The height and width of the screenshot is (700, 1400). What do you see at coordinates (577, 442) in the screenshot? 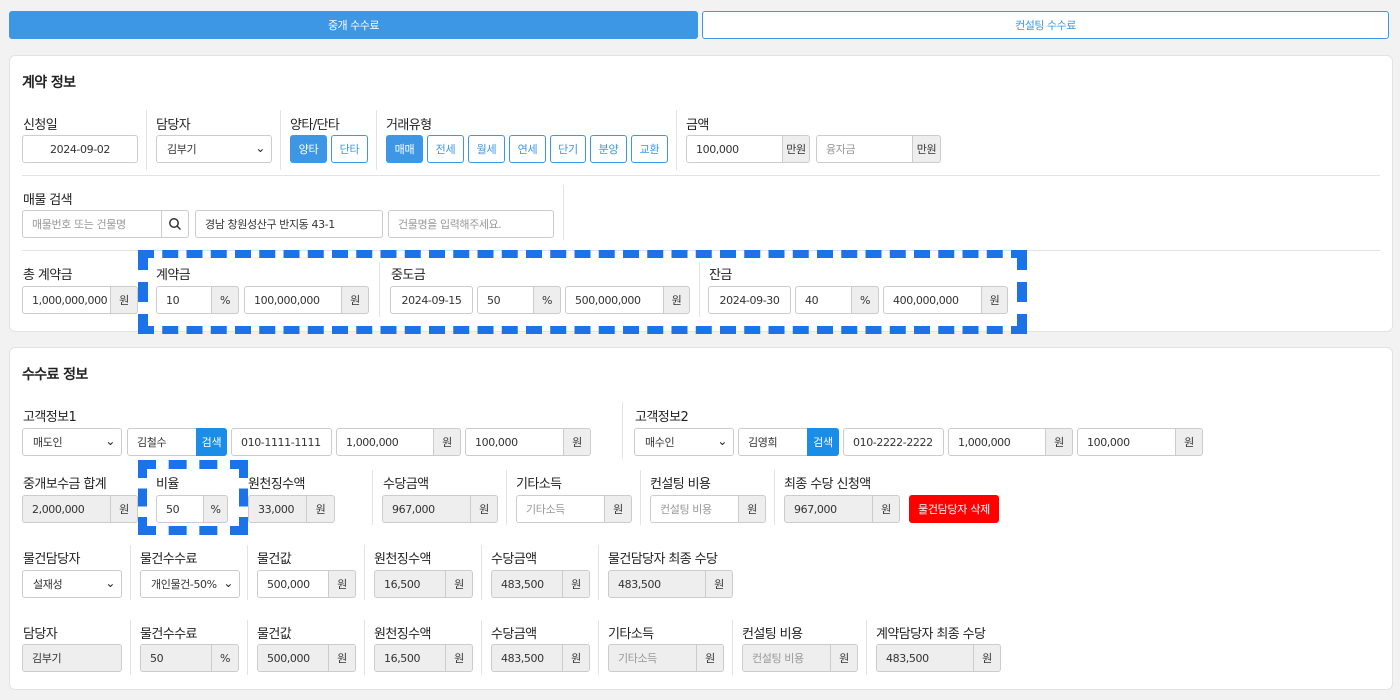
I see `customer1-amount2-unit: 원` at bounding box center [577, 442].